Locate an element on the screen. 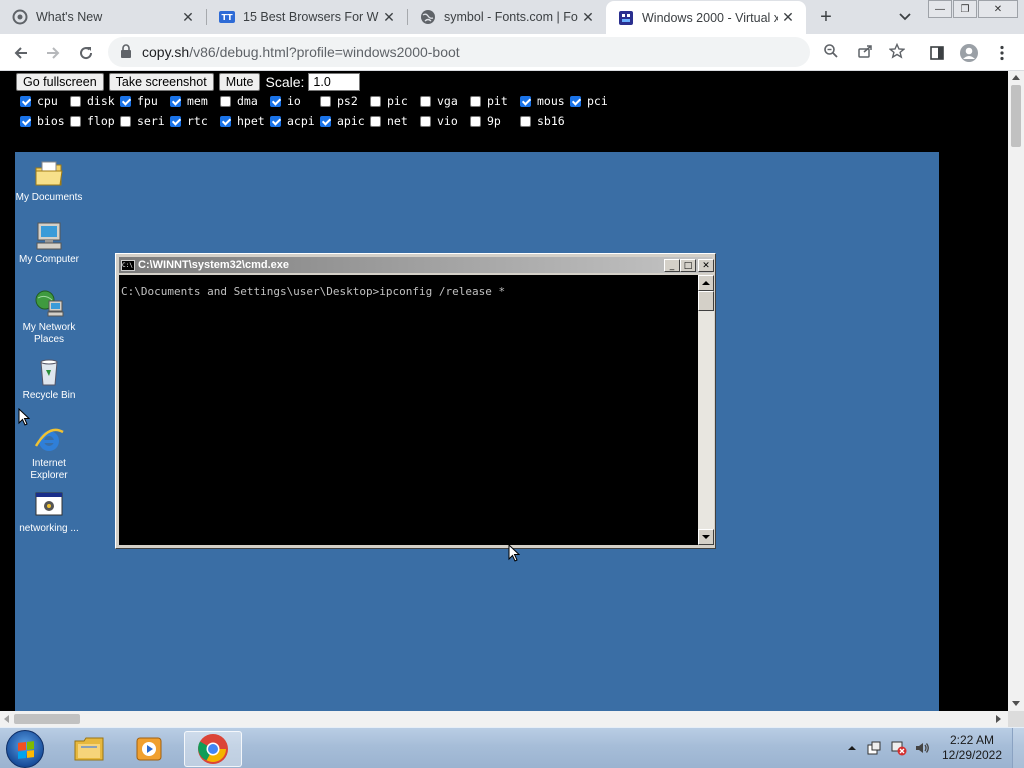  cmd-close-button: ✕ is located at coordinates (706, 265).